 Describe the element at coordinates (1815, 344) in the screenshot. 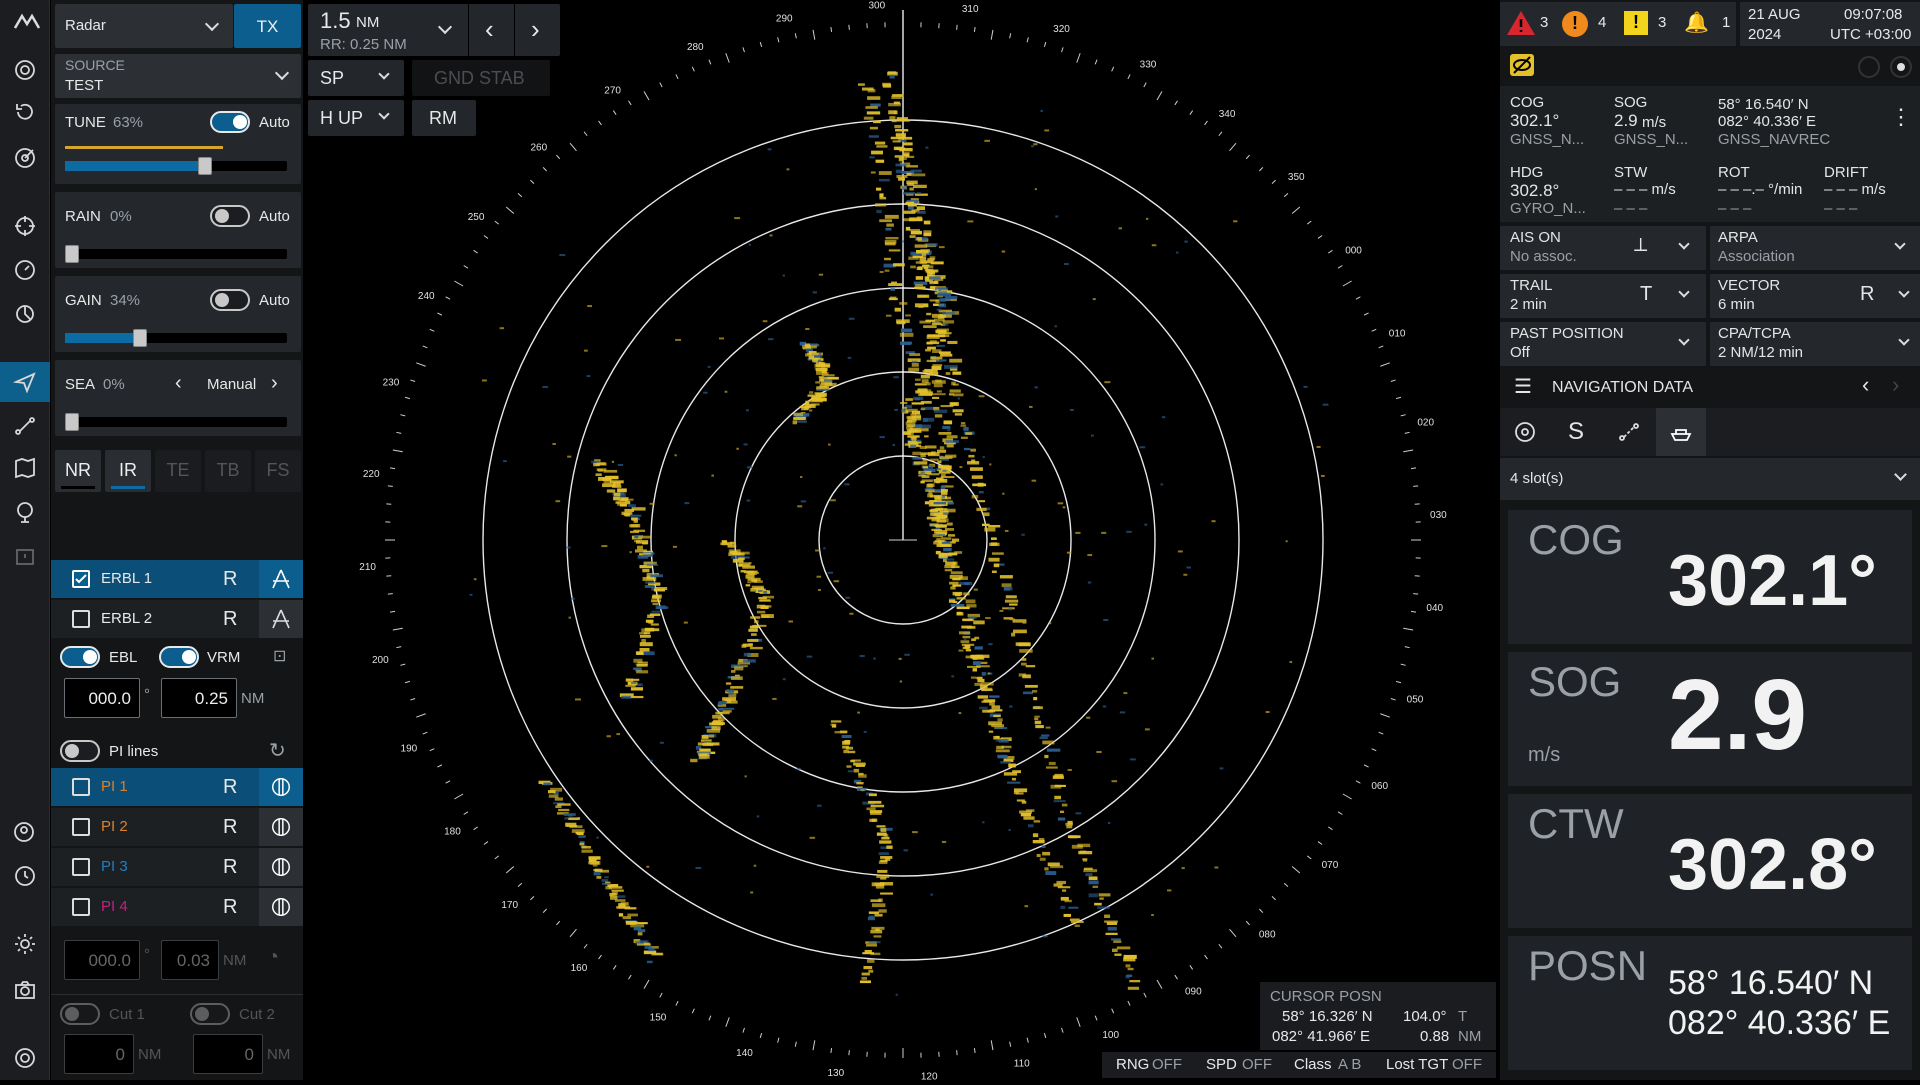

I see `cpa-tcpa-select: CPA/TCPA 2 NM/12 min` at that location.